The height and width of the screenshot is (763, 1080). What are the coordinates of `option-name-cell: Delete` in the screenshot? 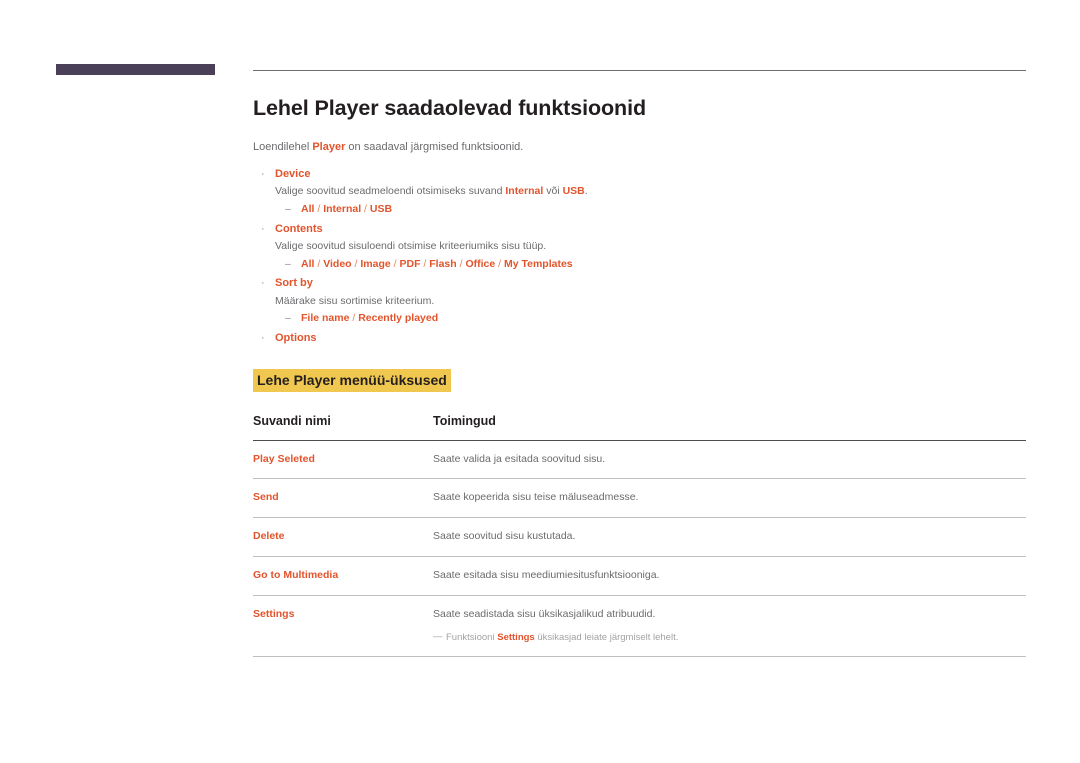 It's located at (343, 537).